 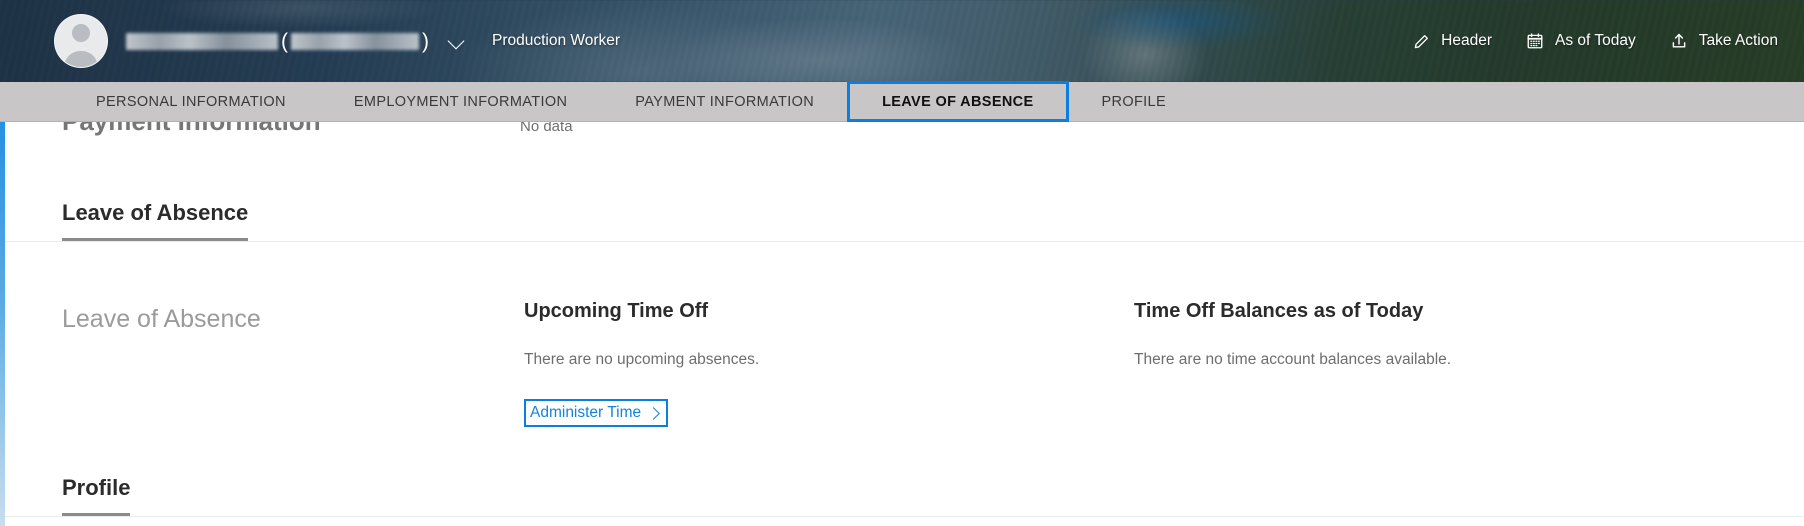 I want to click on header-edit-button: Header, so click(x=1452, y=41).